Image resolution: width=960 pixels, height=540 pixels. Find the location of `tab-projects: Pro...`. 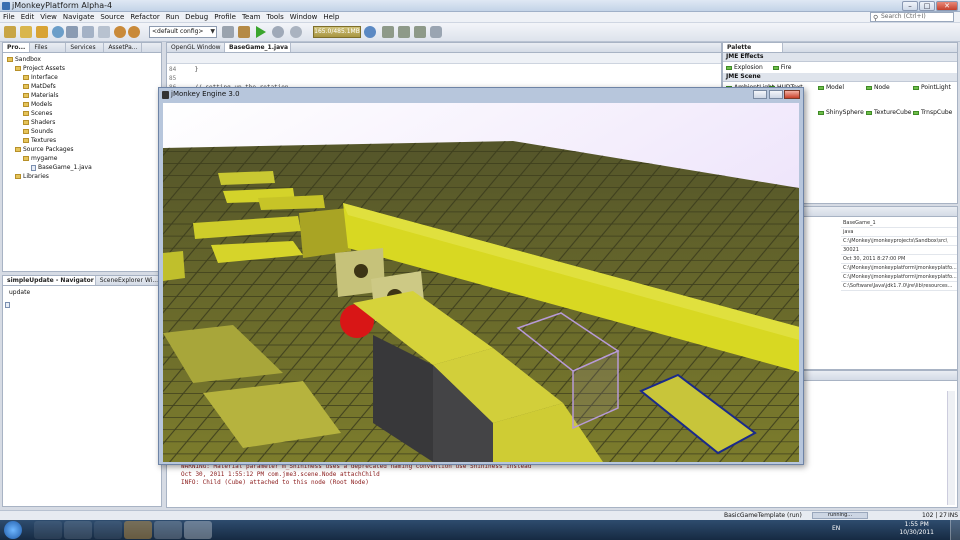

tab-projects: Pro... is located at coordinates (17, 47).